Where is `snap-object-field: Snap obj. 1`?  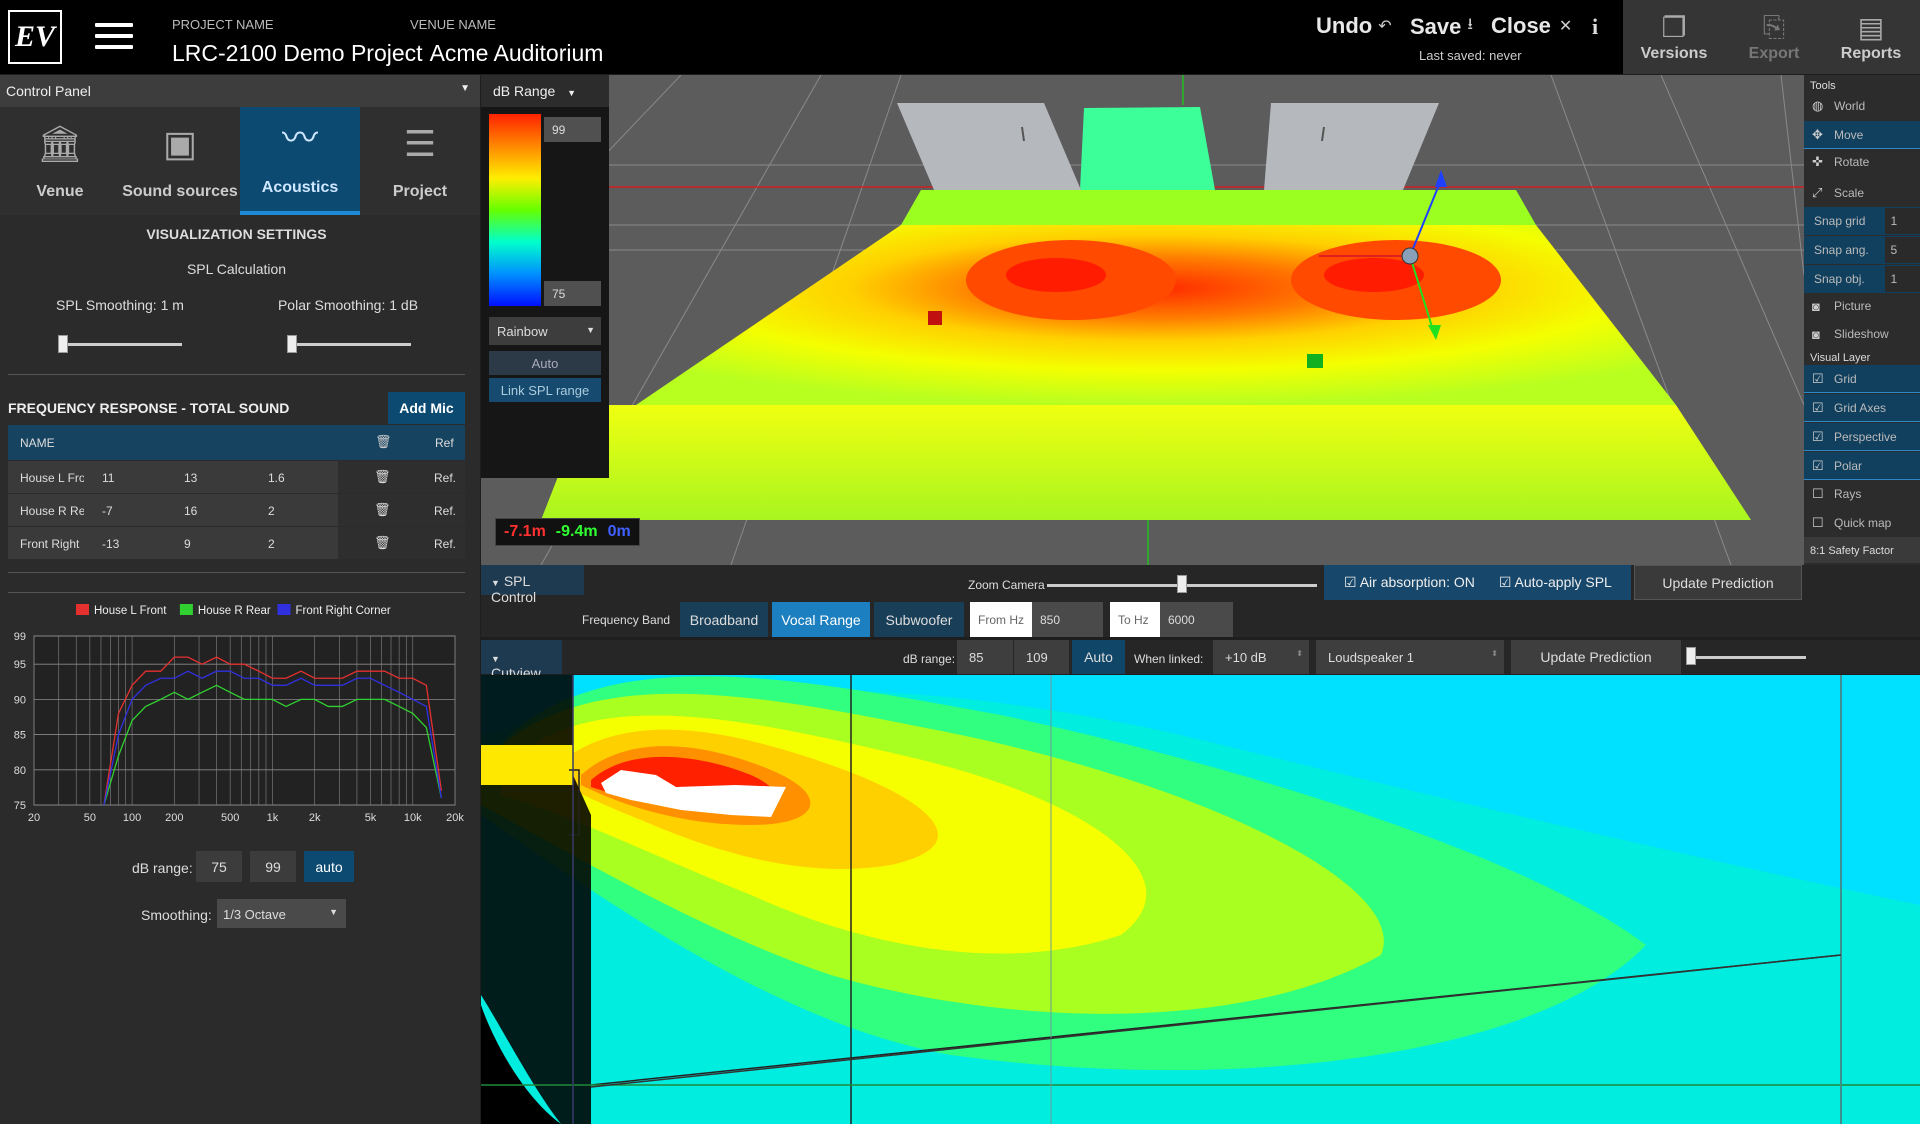
snap-object-field: Snap obj. 1 is located at coordinates (1862, 279).